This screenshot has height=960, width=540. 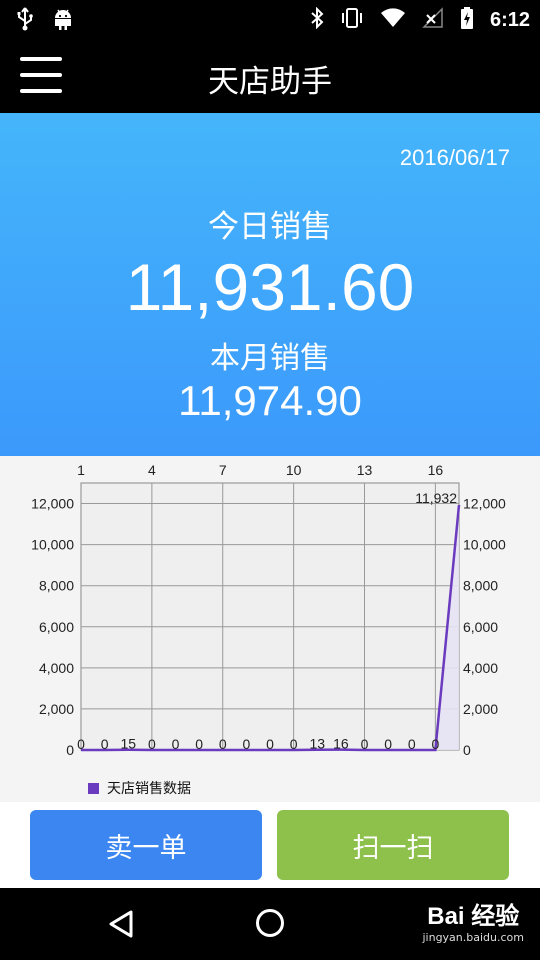 What do you see at coordinates (317, 19) in the screenshot?
I see `bluetooth-icon` at bounding box center [317, 19].